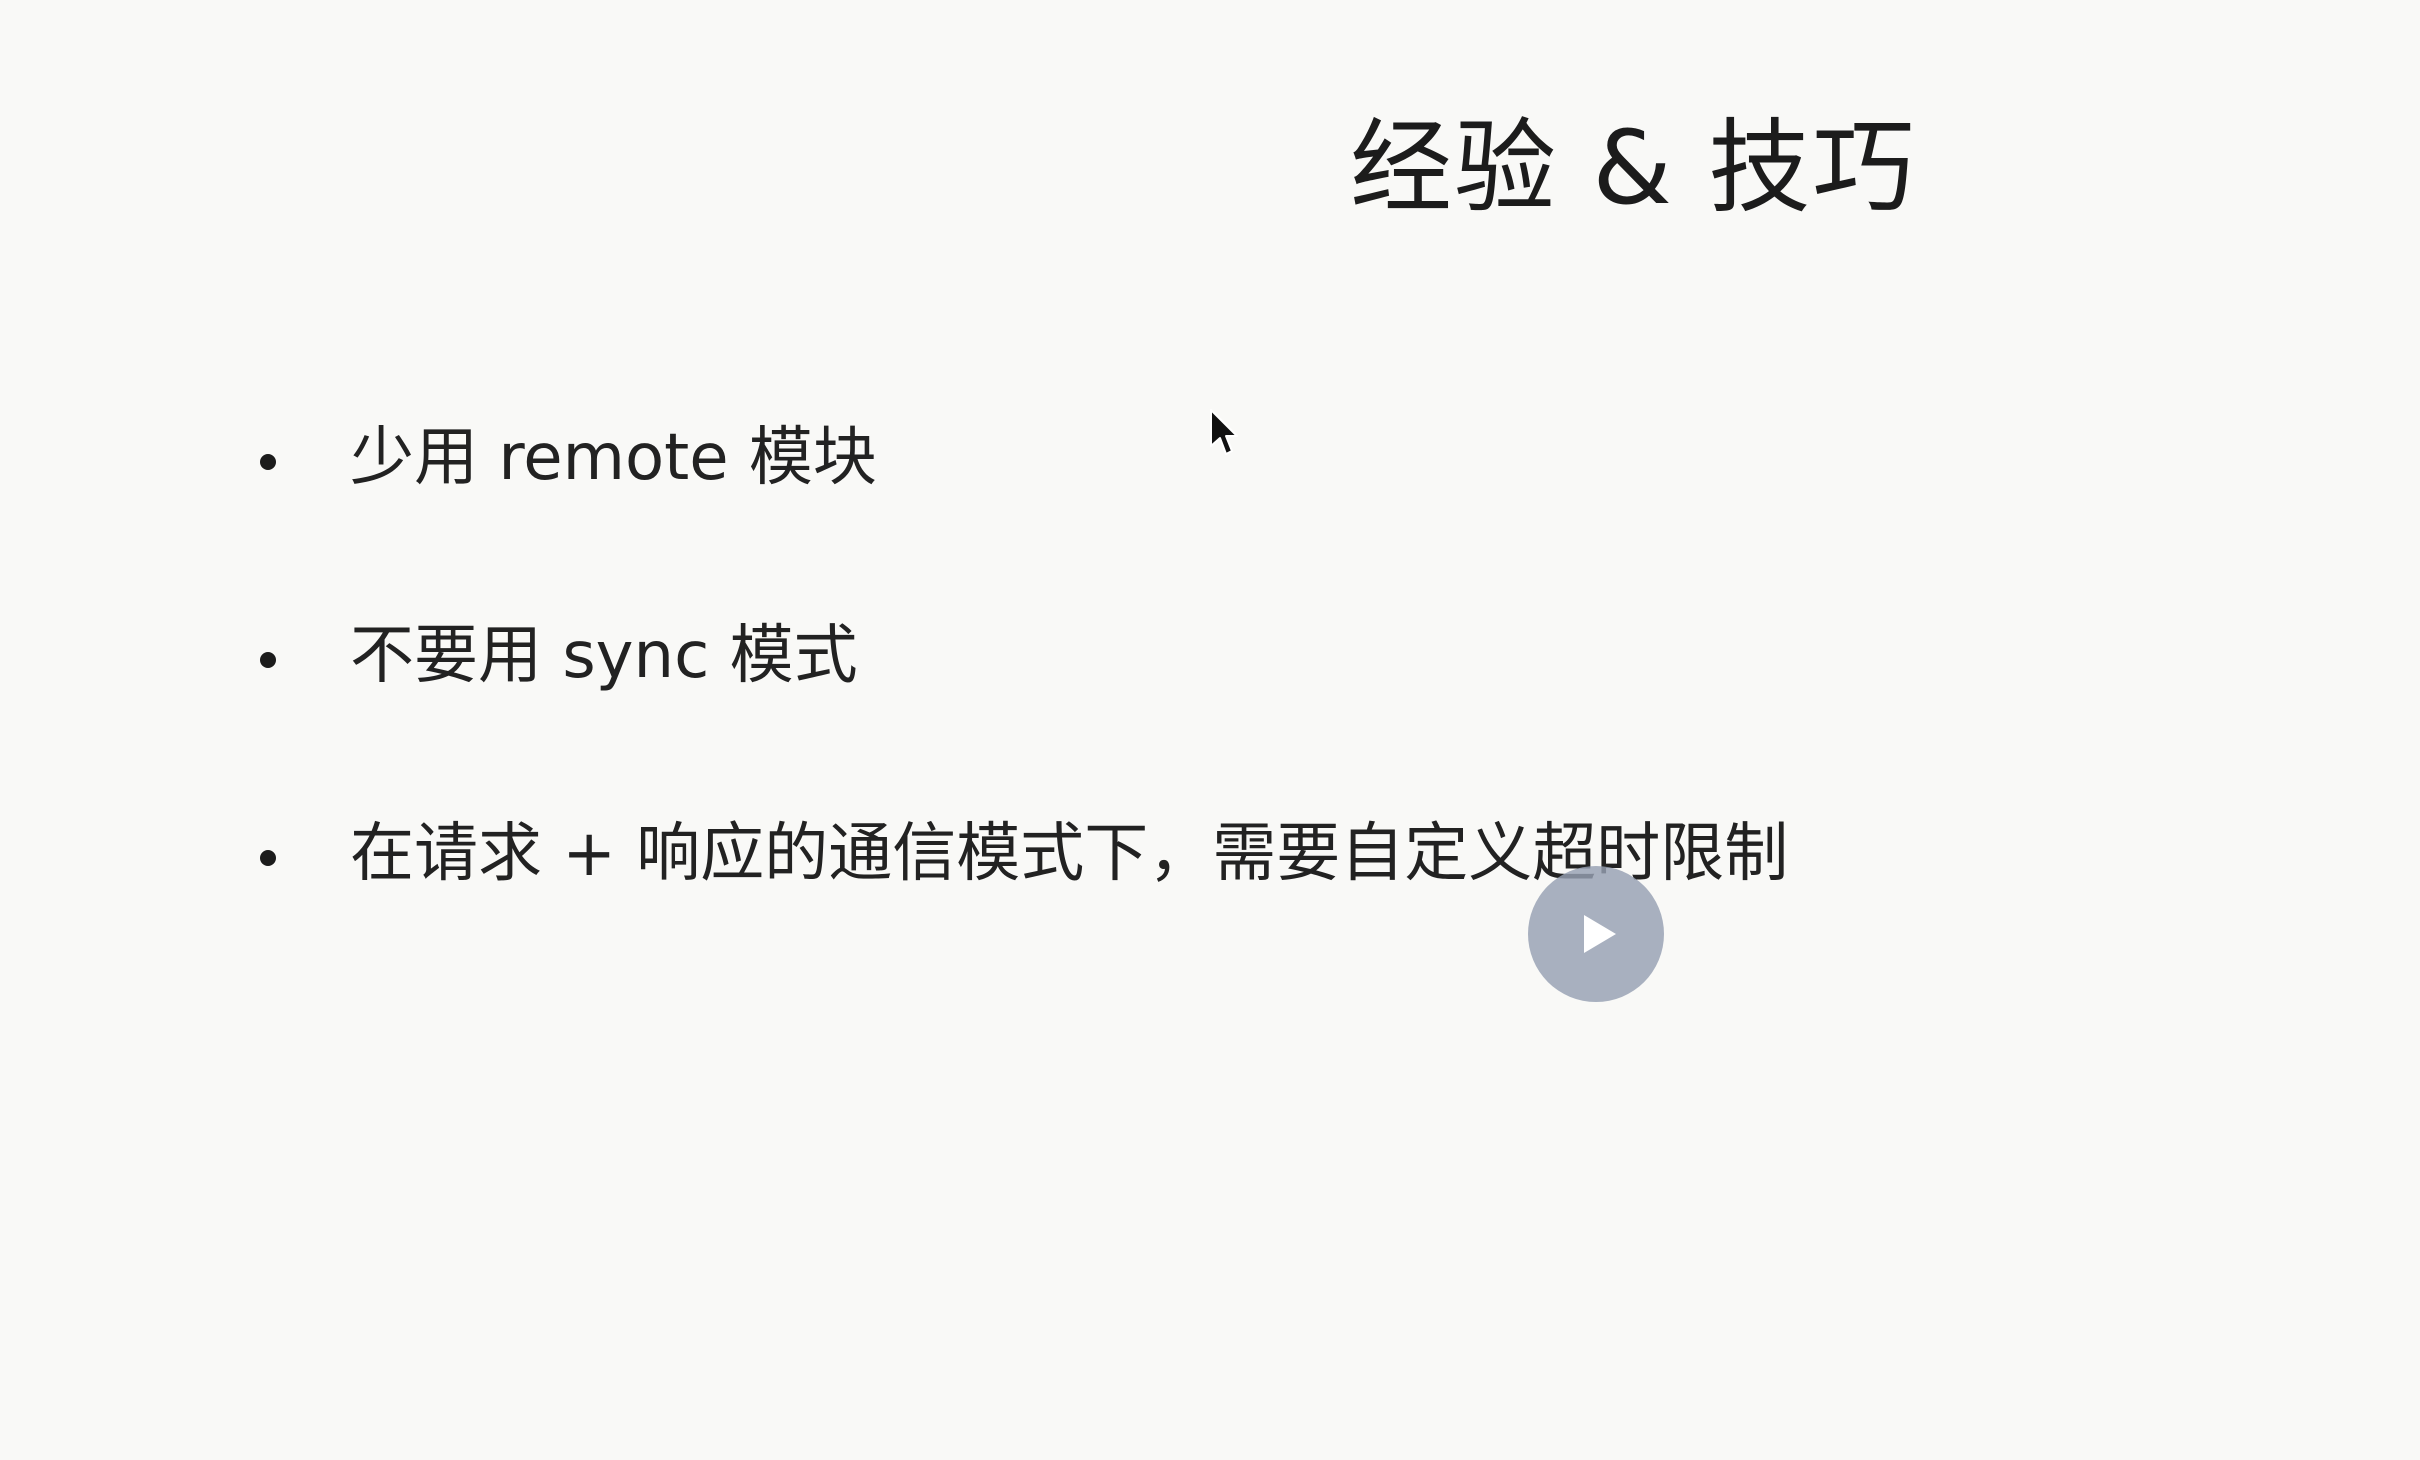  I want to click on play-icon, so click(1600, 934).